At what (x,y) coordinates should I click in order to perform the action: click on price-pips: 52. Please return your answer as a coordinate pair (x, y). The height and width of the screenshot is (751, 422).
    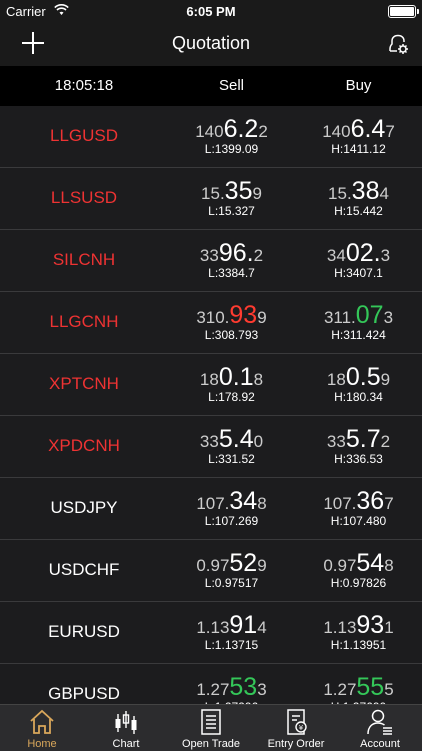
    Looking at the image, I should click on (243, 563).